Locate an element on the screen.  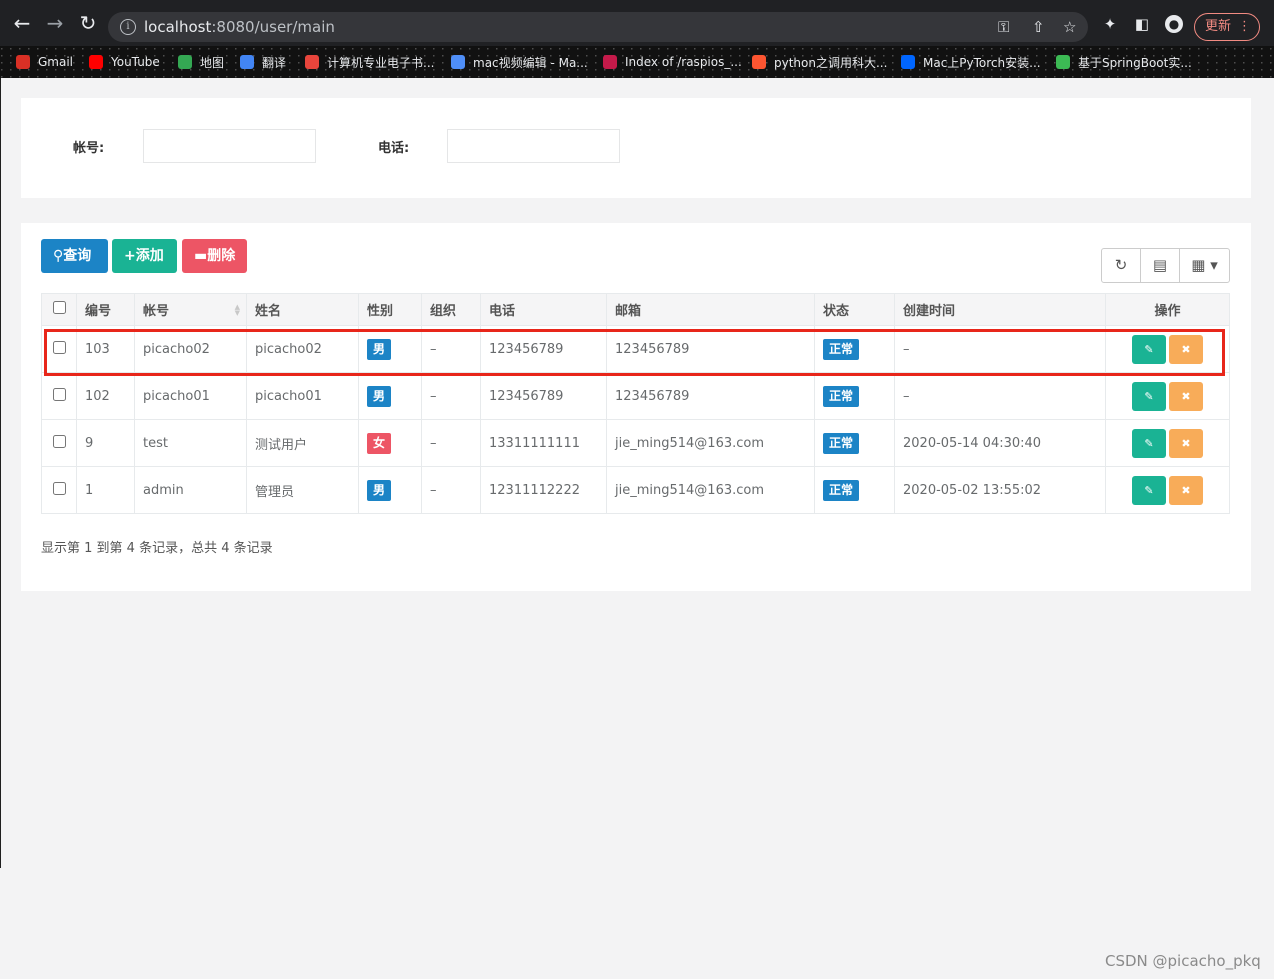
col-gender: 性别 is located at coordinates (390, 309).